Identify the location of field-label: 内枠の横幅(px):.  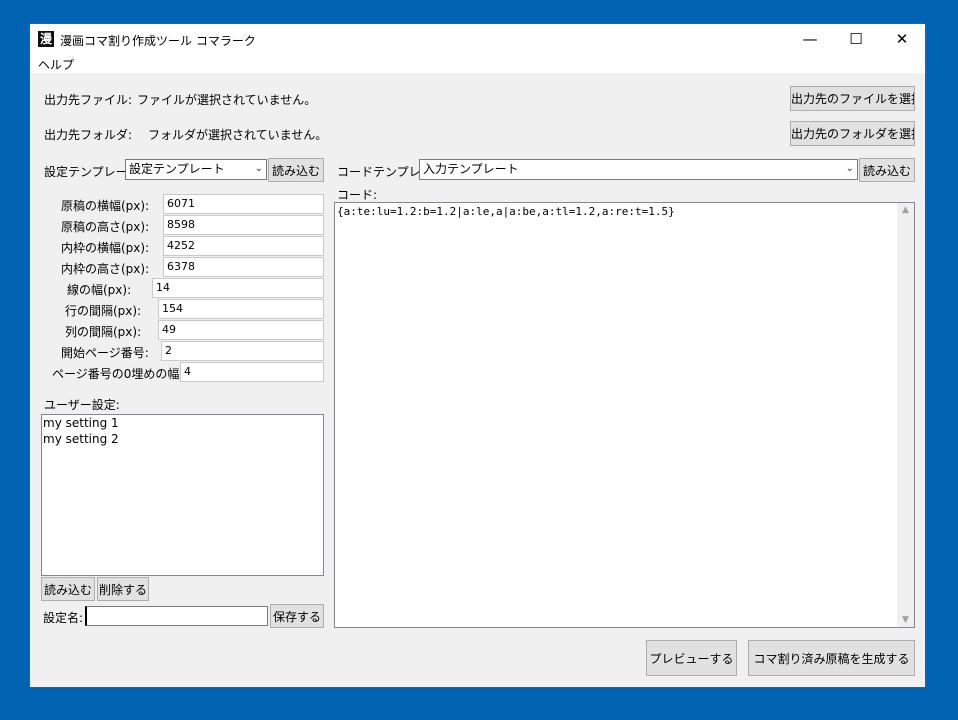
(105, 248).